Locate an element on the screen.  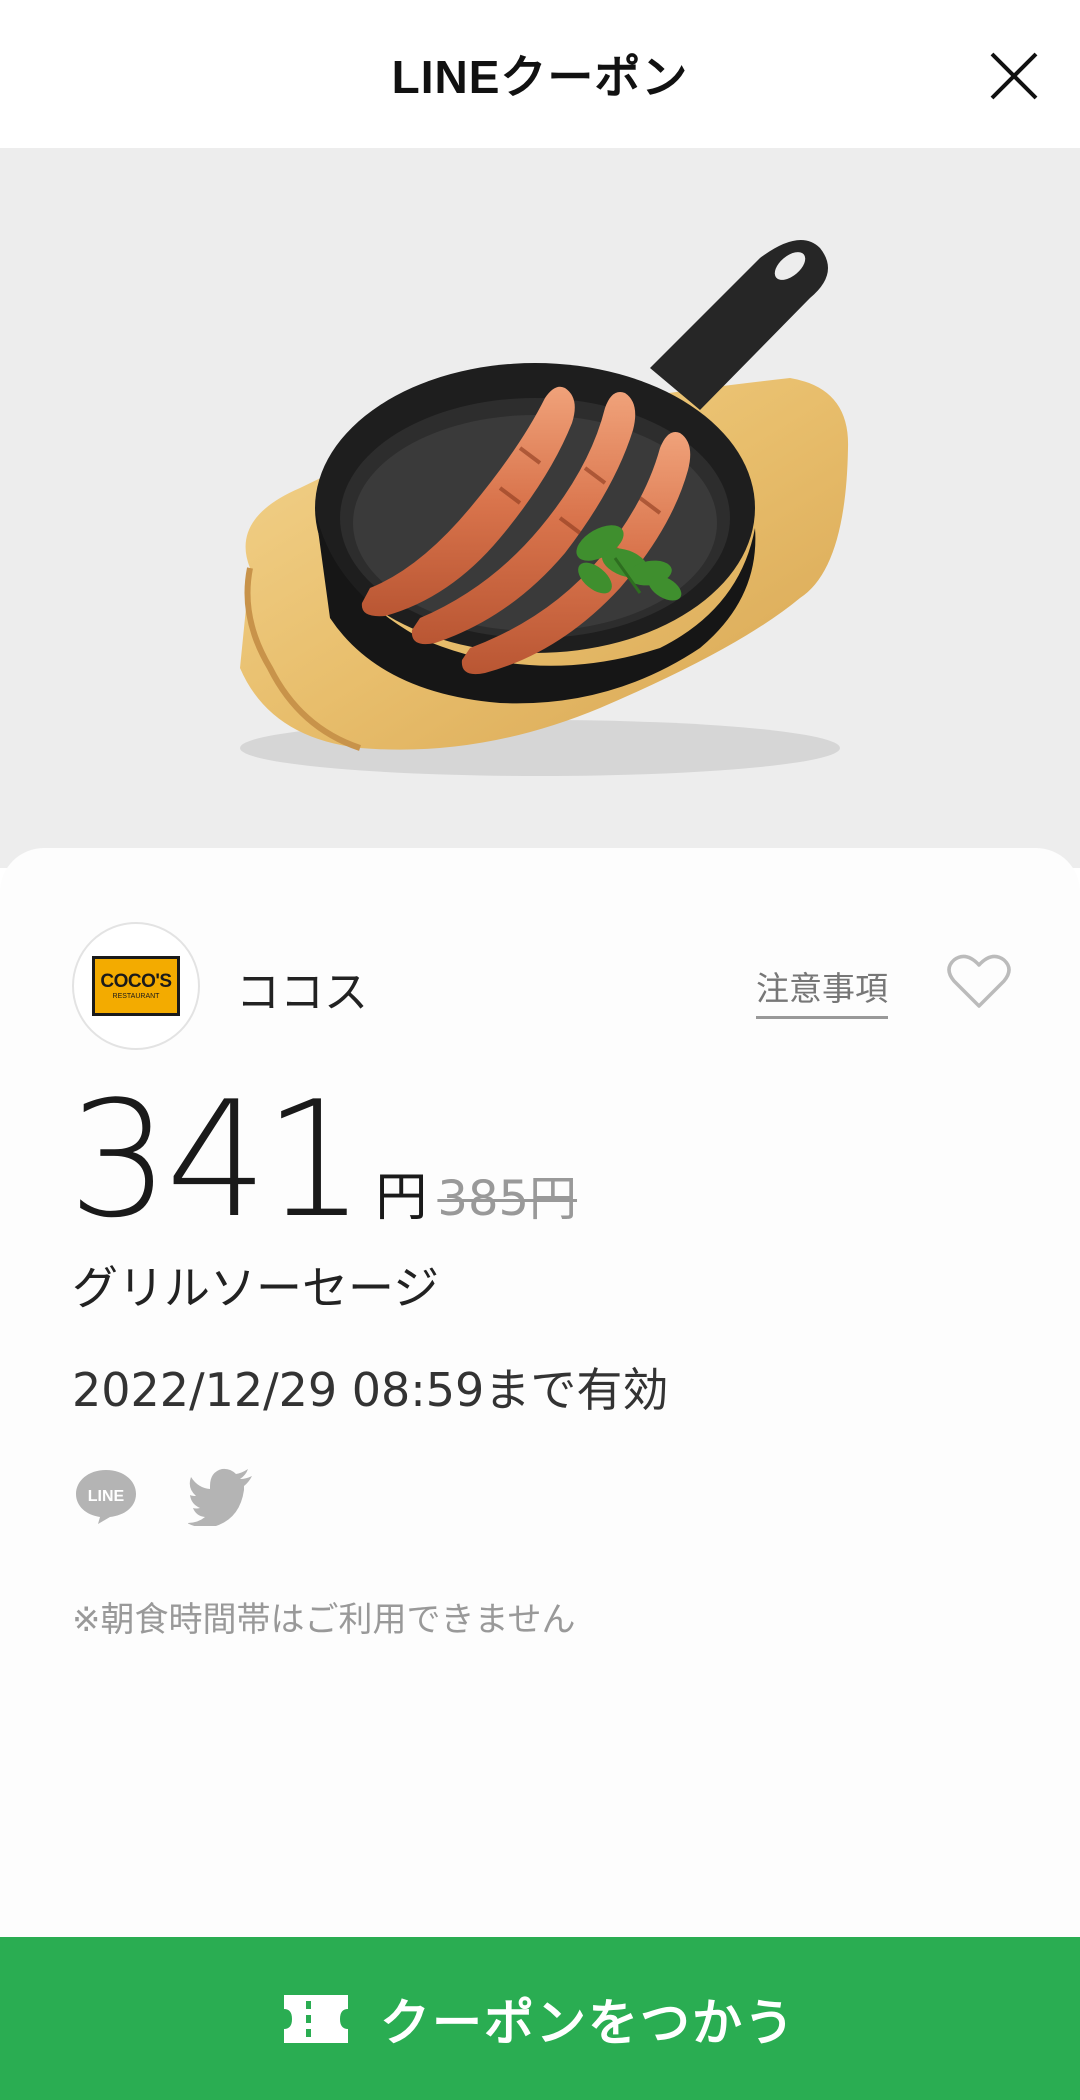
logo-text: COCO'S is located at coordinates (136, 981).